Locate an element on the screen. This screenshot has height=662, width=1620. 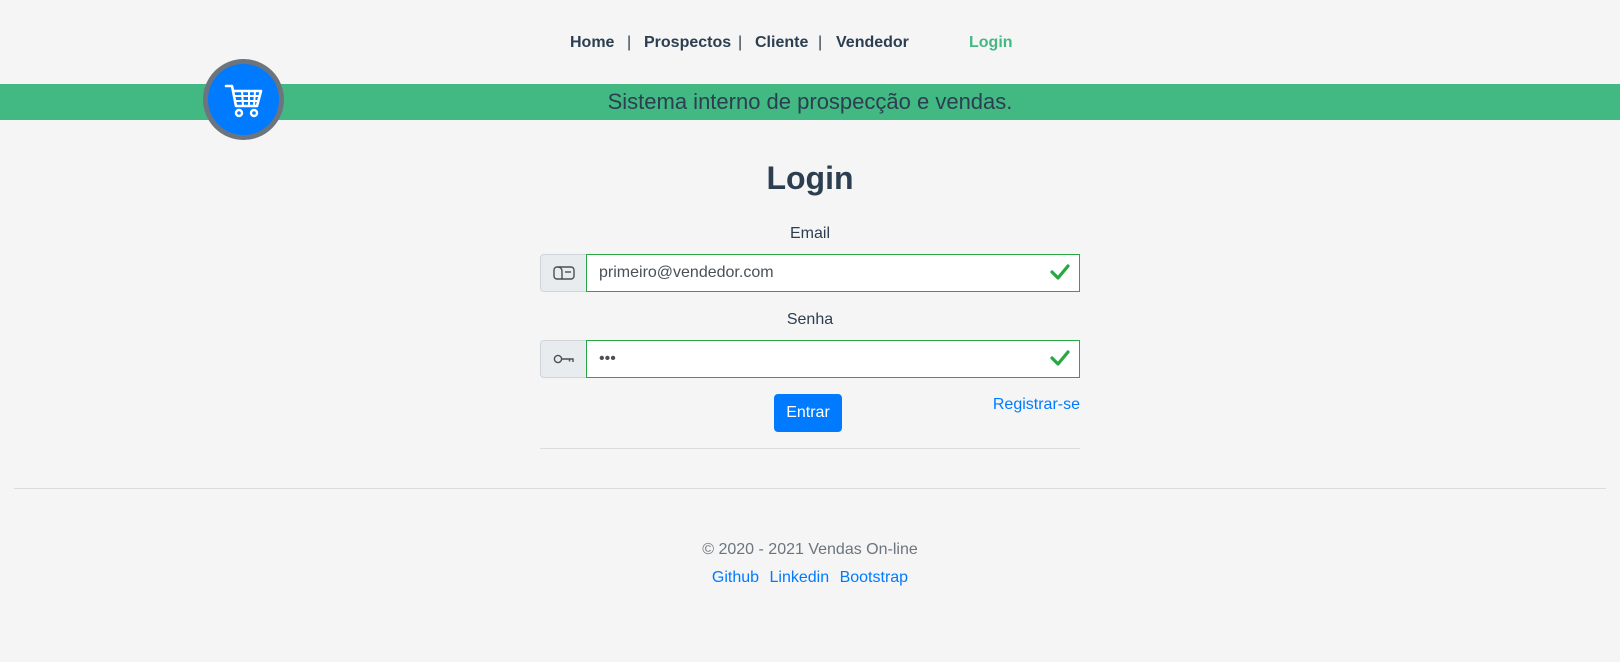
email-input-group is located at coordinates (810, 273).